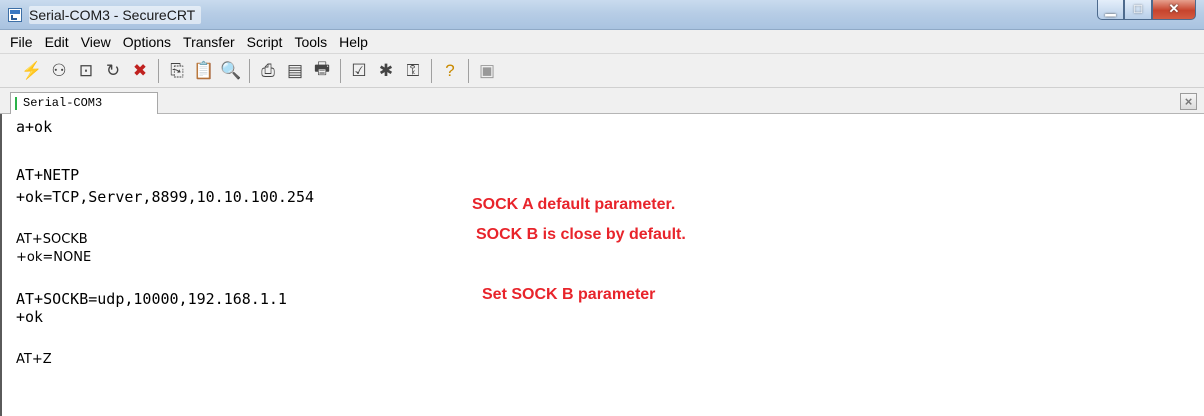 The height and width of the screenshot is (416, 1204). What do you see at coordinates (115, 15) in the screenshot?
I see `window-title: Serial-COM3 - SecureCRT` at bounding box center [115, 15].